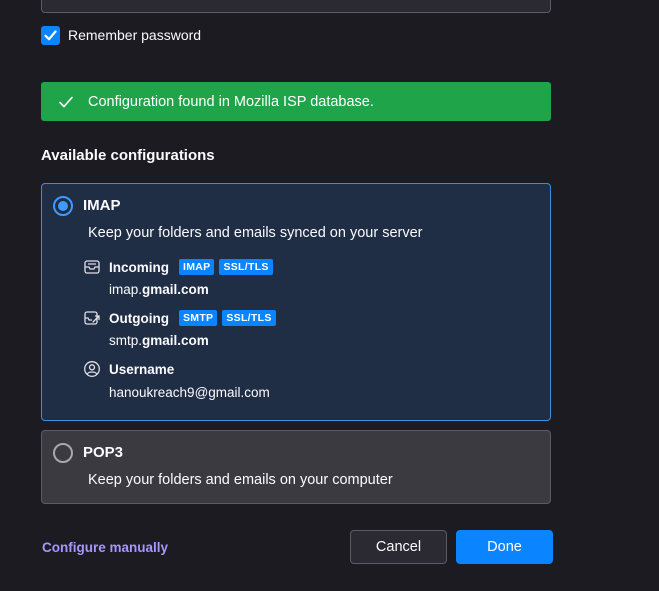 Image resolution: width=659 pixels, height=591 pixels. Describe the element at coordinates (159, 340) in the screenshot. I see `outgoing-host: smtp.gmail.com` at that location.